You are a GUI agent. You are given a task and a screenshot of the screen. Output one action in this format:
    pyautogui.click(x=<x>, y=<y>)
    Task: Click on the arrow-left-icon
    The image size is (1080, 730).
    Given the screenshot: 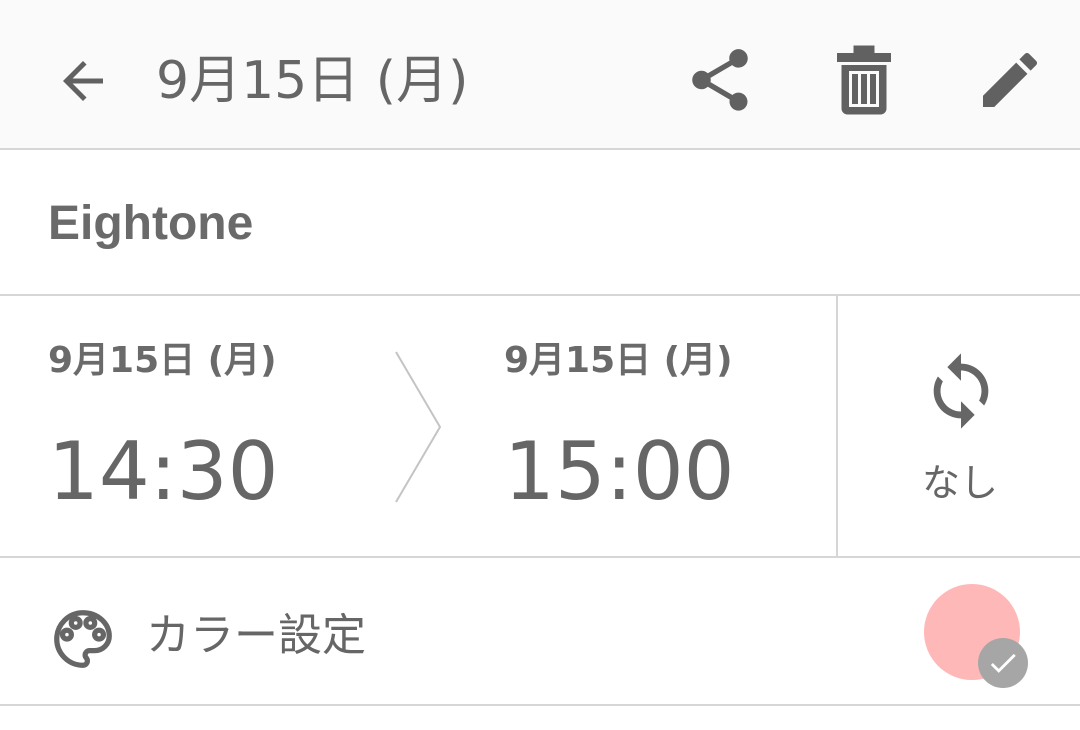 What is the action you would take?
    pyautogui.click(x=83, y=81)
    